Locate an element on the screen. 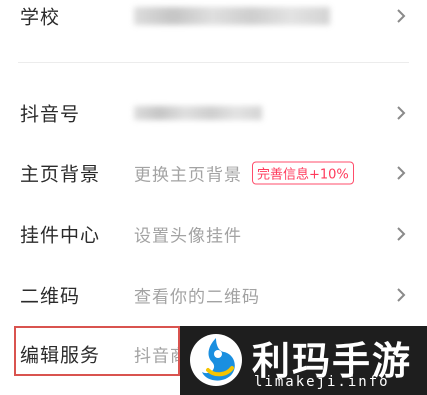 The height and width of the screenshot is (395, 427). limakeji-logo is located at coordinates (216, 360).